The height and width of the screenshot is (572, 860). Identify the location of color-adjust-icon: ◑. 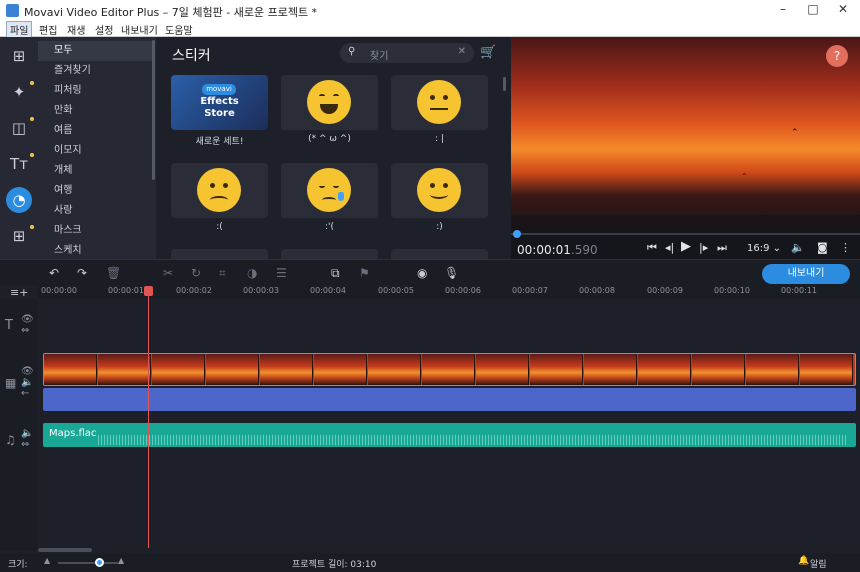
(252, 273).